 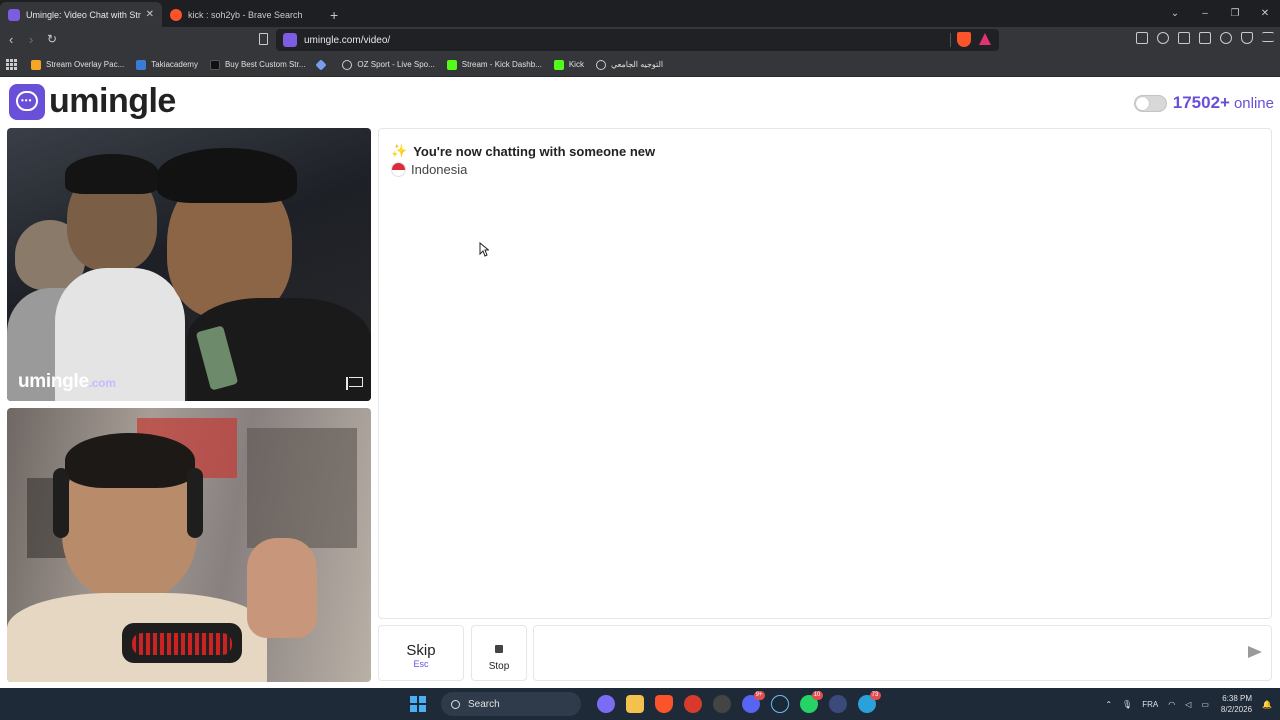 I want to click on apps-grid-icon, so click(x=11, y=64).